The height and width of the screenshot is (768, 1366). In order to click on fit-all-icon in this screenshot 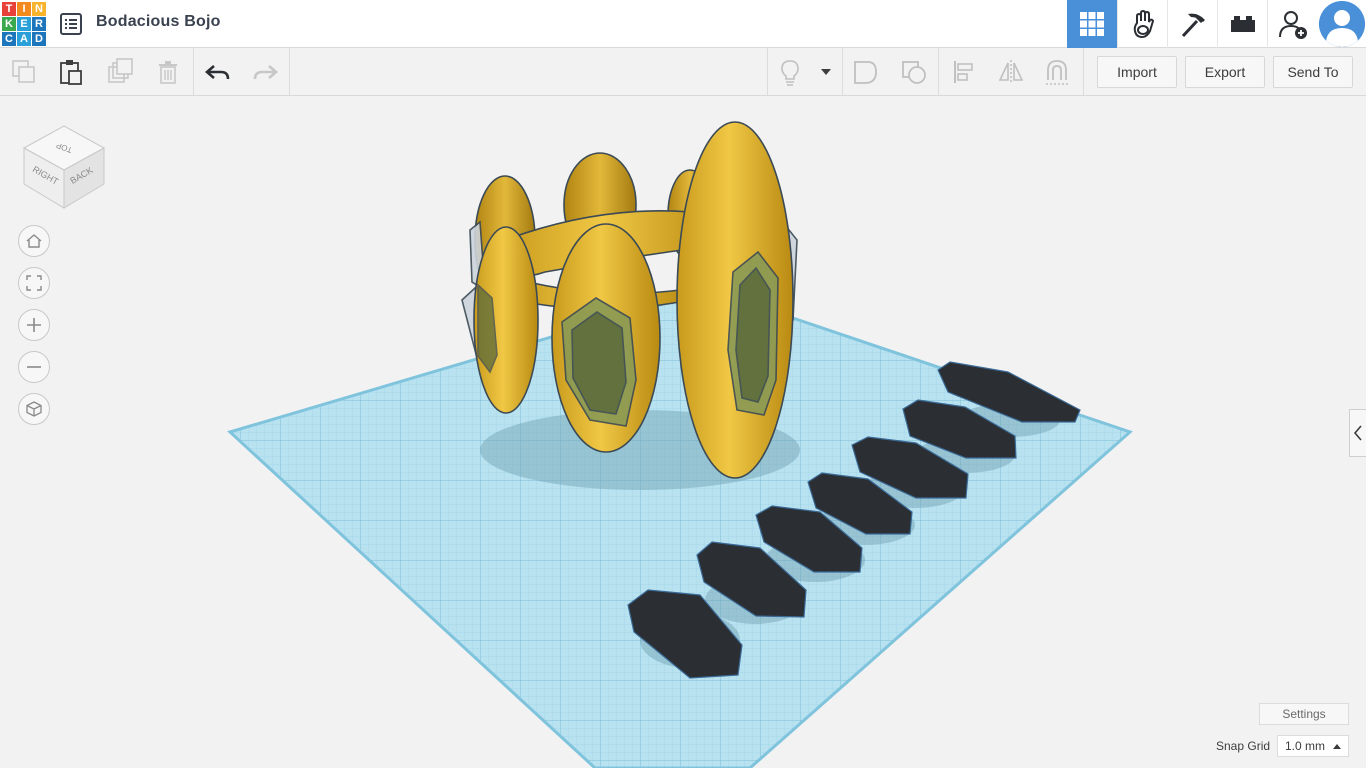, I will do `click(34, 283)`.